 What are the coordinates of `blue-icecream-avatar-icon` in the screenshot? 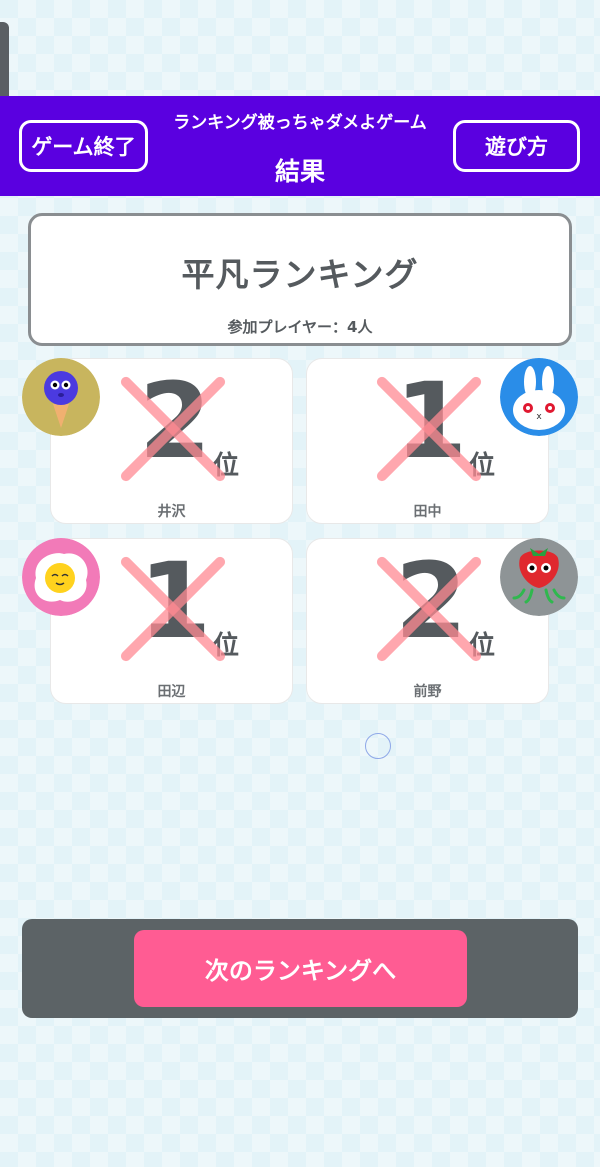 It's located at (61, 397).